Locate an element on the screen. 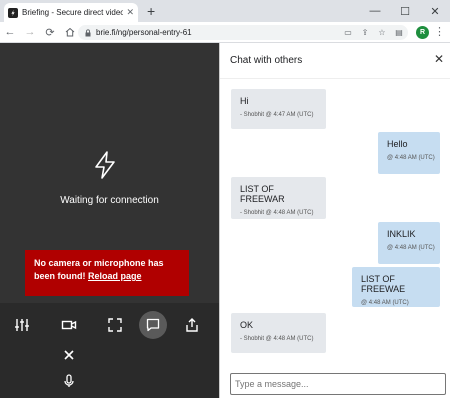 Image resolution: width=450 pixels, height=398 pixels. cast-icon: ▭ is located at coordinates (348, 32).